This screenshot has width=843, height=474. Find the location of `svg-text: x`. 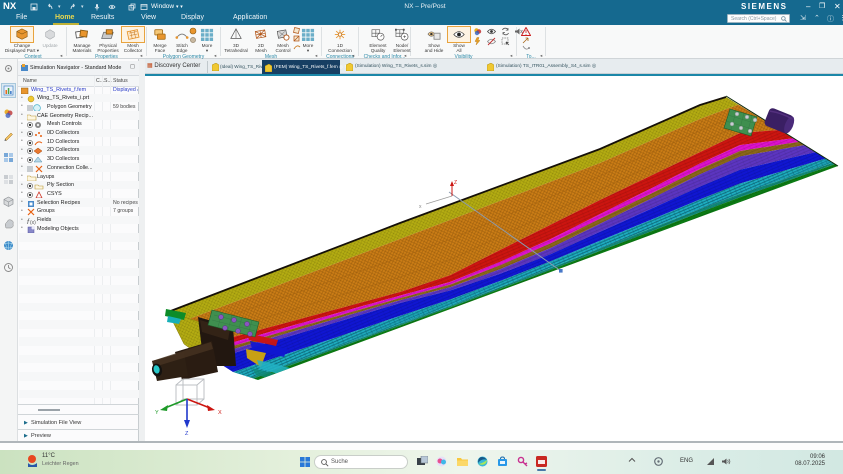

svg-text: x is located at coordinates (420, 207).